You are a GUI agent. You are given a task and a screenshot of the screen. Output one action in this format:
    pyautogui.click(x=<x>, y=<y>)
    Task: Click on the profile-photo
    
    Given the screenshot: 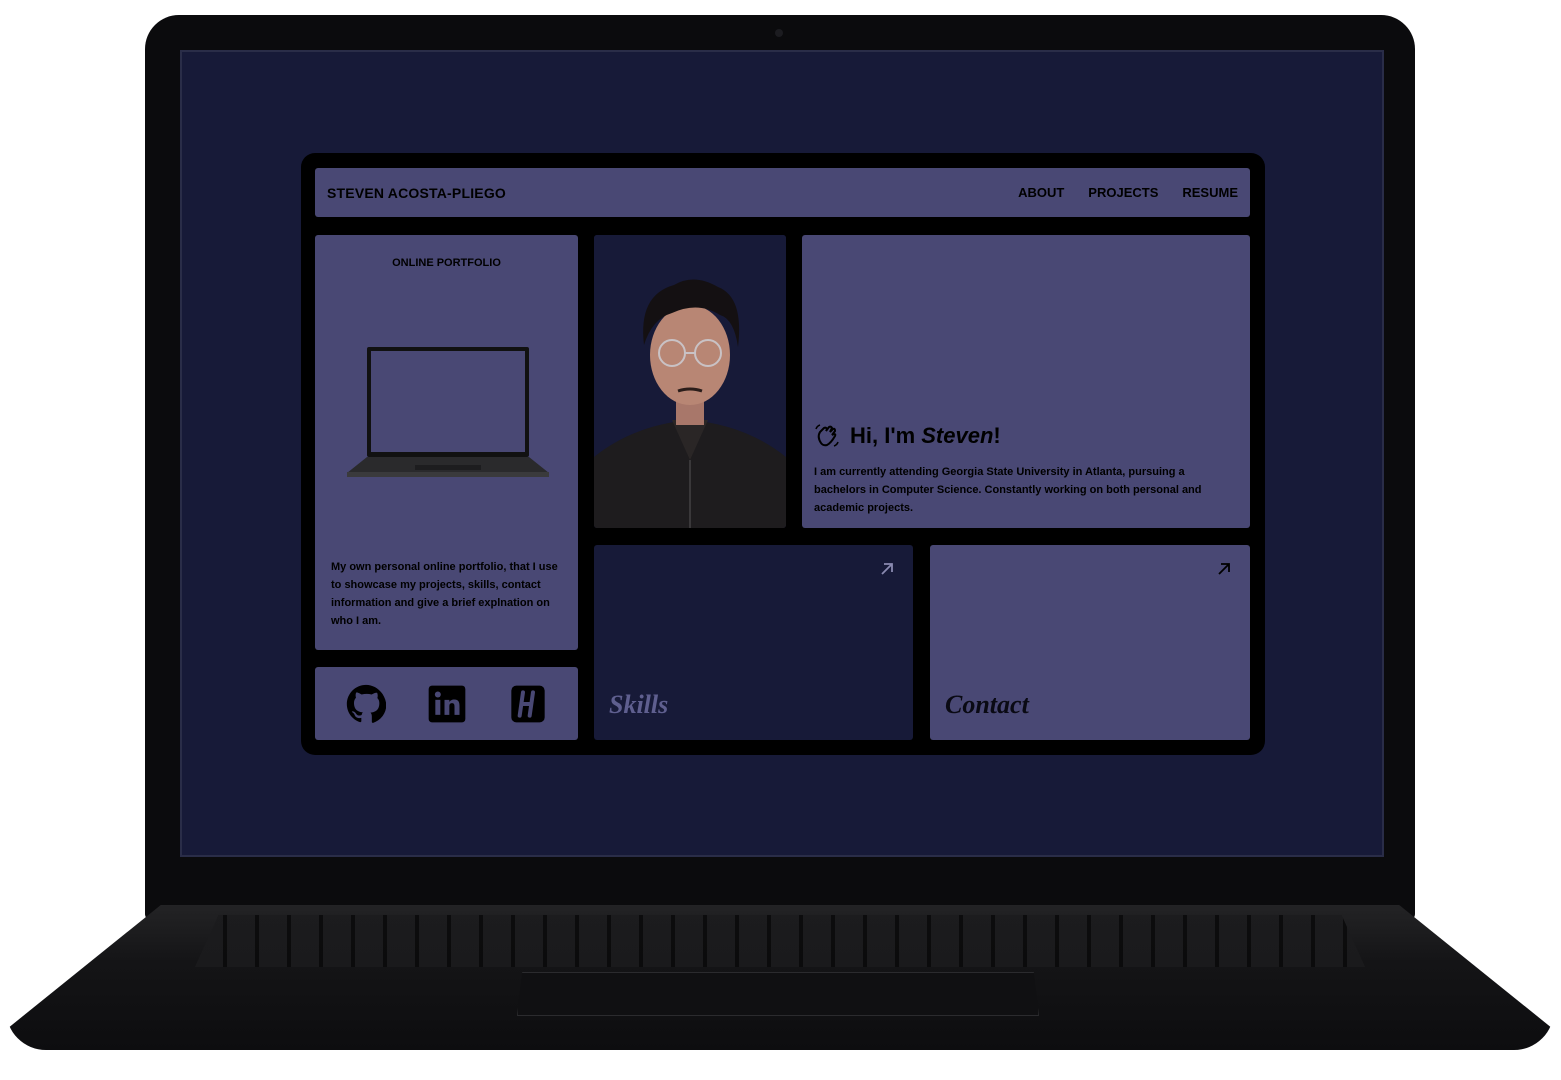 What is the action you would take?
    pyautogui.click(x=690, y=381)
    